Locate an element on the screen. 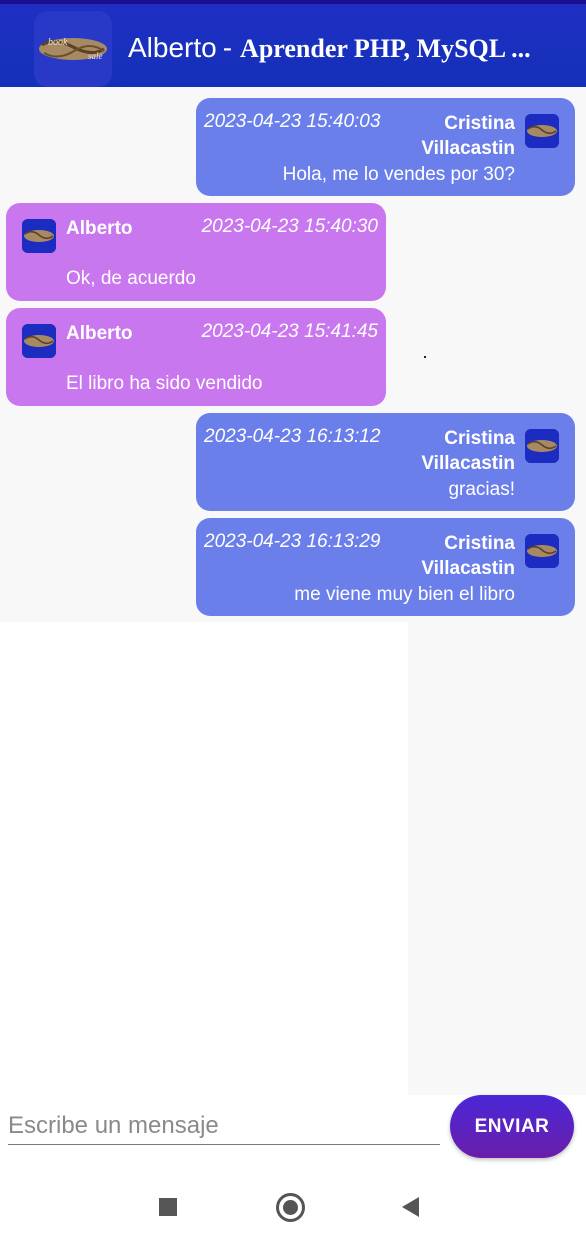 The height and width of the screenshot is (1242, 586). message-text: Hola, me lo vendes por 30? is located at coordinates (398, 174).